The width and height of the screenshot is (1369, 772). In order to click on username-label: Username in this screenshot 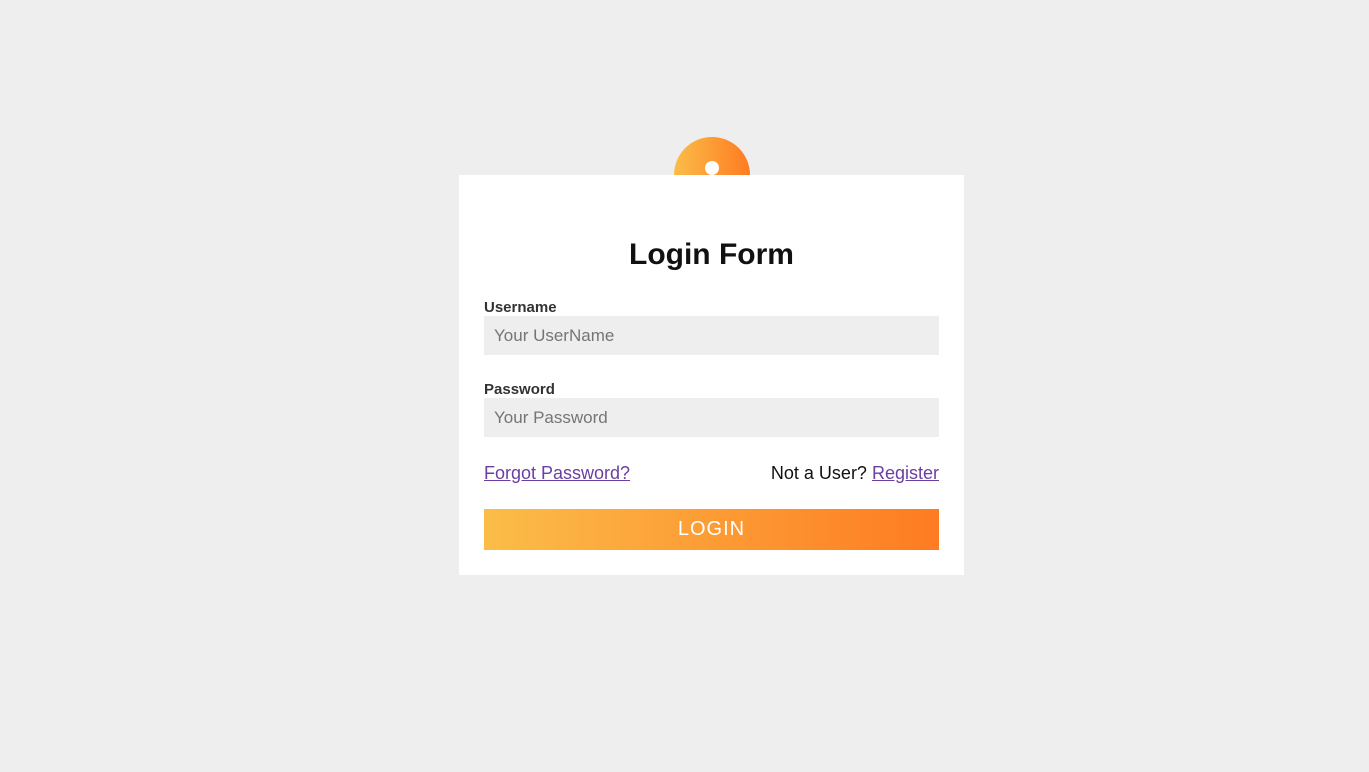, I will do `click(520, 307)`.